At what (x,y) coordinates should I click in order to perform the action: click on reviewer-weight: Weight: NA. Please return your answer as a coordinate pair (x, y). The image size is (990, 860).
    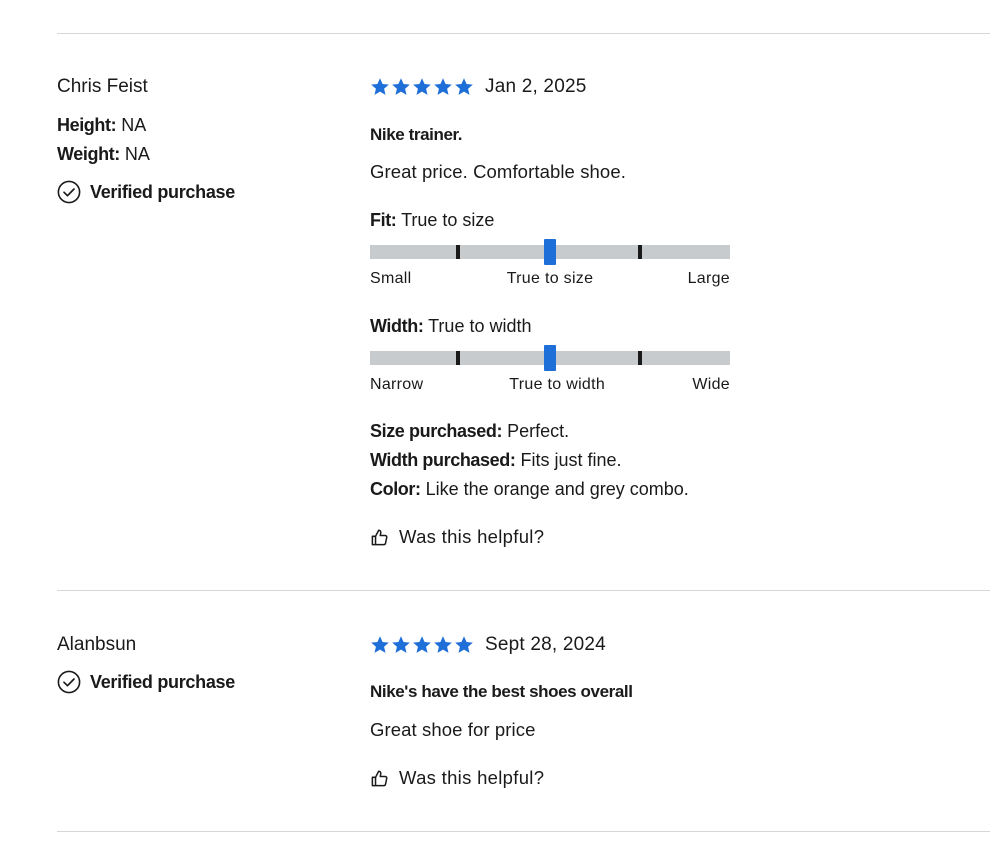
    Looking at the image, I should click on (103, 154).